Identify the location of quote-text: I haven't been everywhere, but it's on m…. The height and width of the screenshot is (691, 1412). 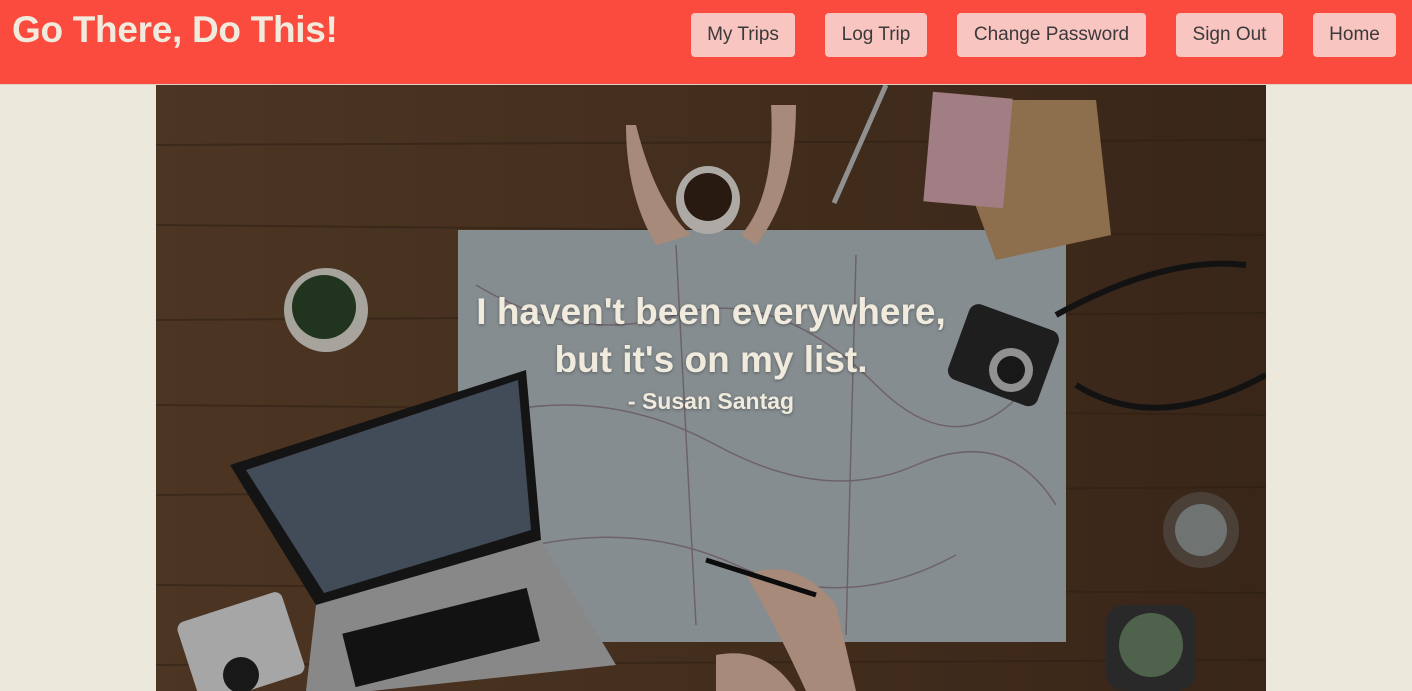
(711, 336).